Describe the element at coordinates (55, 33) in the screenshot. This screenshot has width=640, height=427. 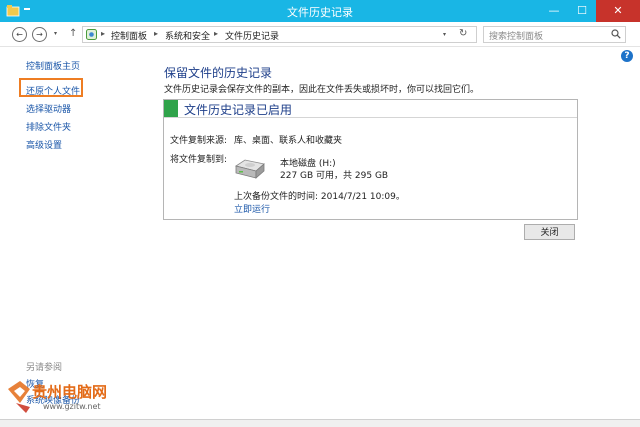
I see `recent-locations-dropdown: ▾` at that location.